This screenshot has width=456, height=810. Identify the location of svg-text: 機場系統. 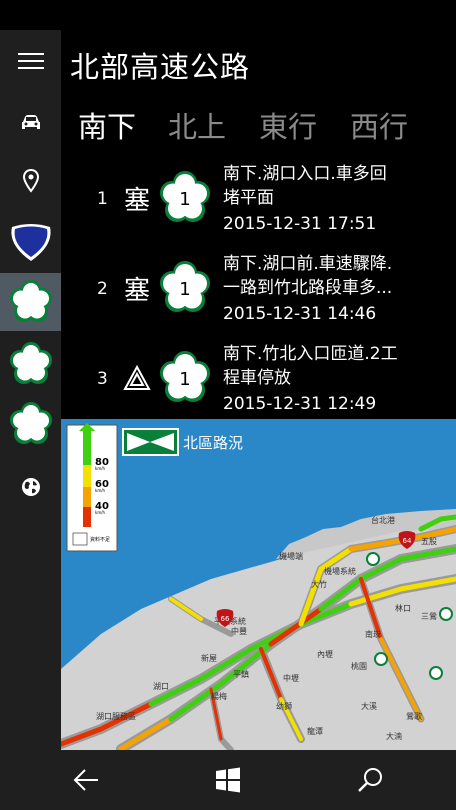
(340, 571).